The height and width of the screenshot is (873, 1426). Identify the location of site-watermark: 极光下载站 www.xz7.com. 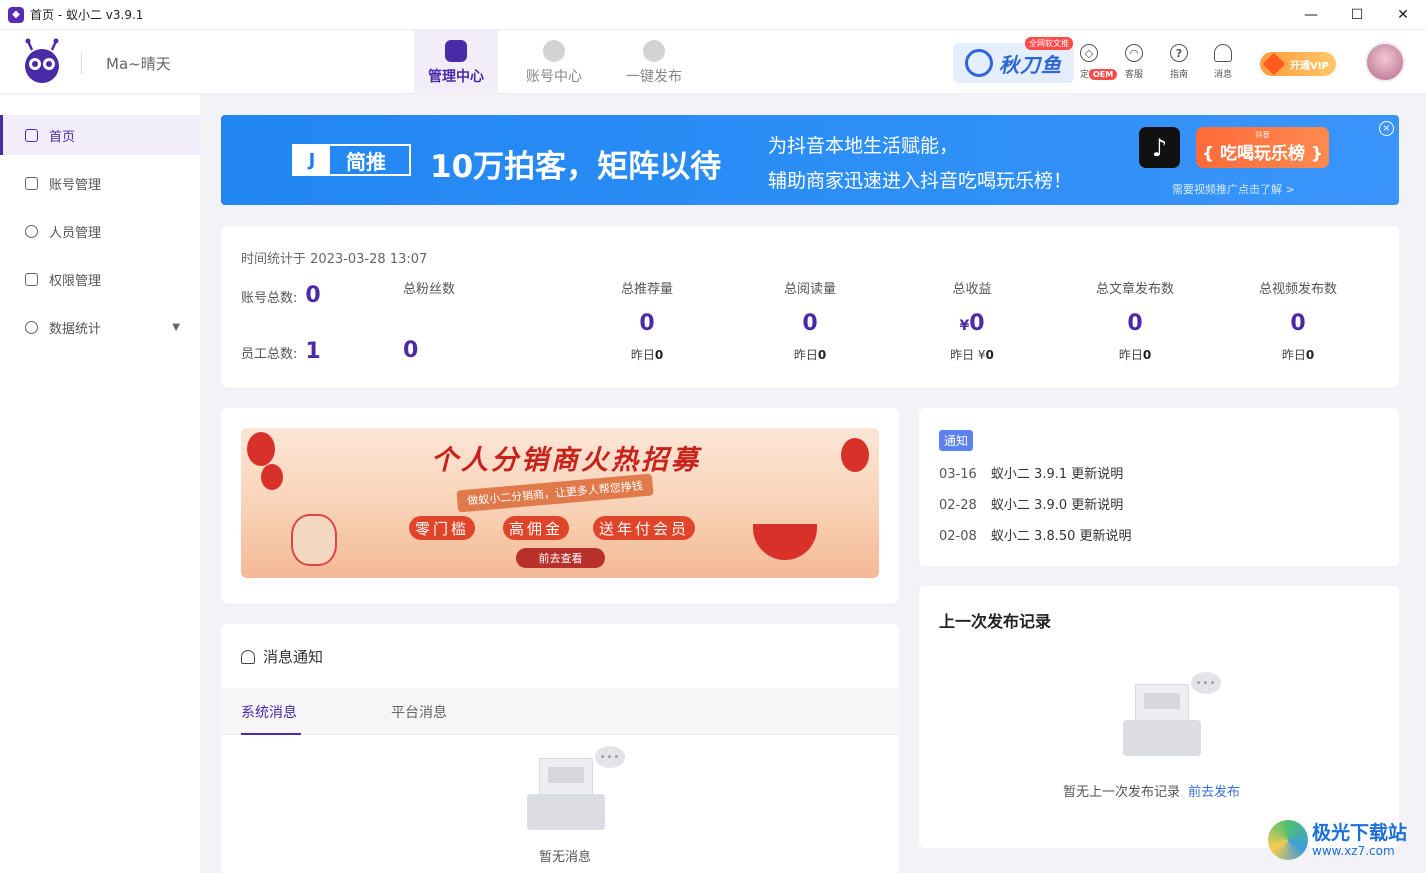
(1337, 840).